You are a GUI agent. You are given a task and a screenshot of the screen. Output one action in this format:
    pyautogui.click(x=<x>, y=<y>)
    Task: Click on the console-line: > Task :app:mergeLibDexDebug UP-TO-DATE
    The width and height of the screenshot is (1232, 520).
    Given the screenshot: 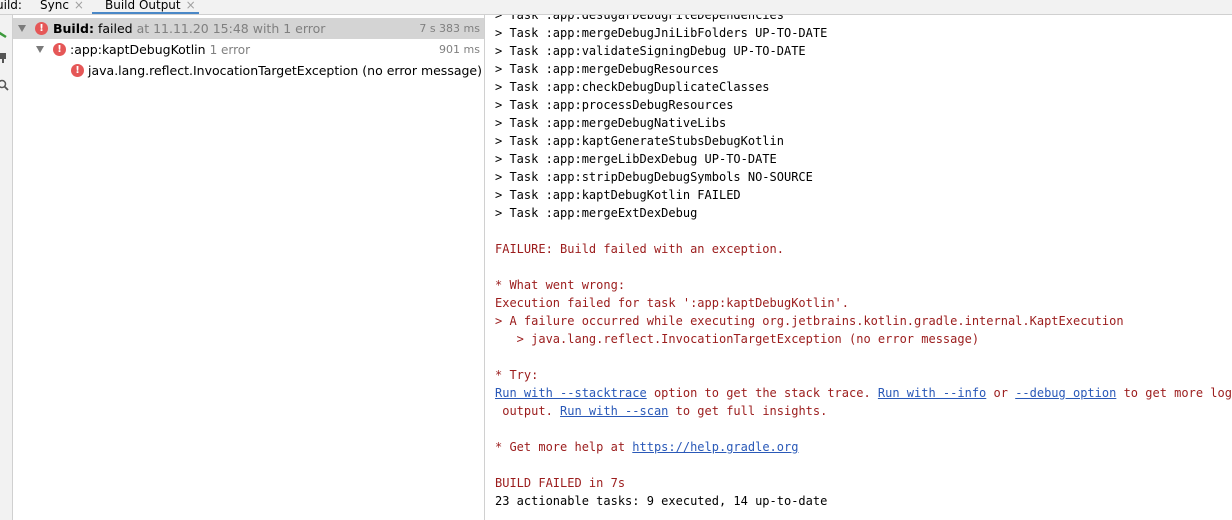 What is the action you would take?
    pyautogui.click(x=636, y=159)
    